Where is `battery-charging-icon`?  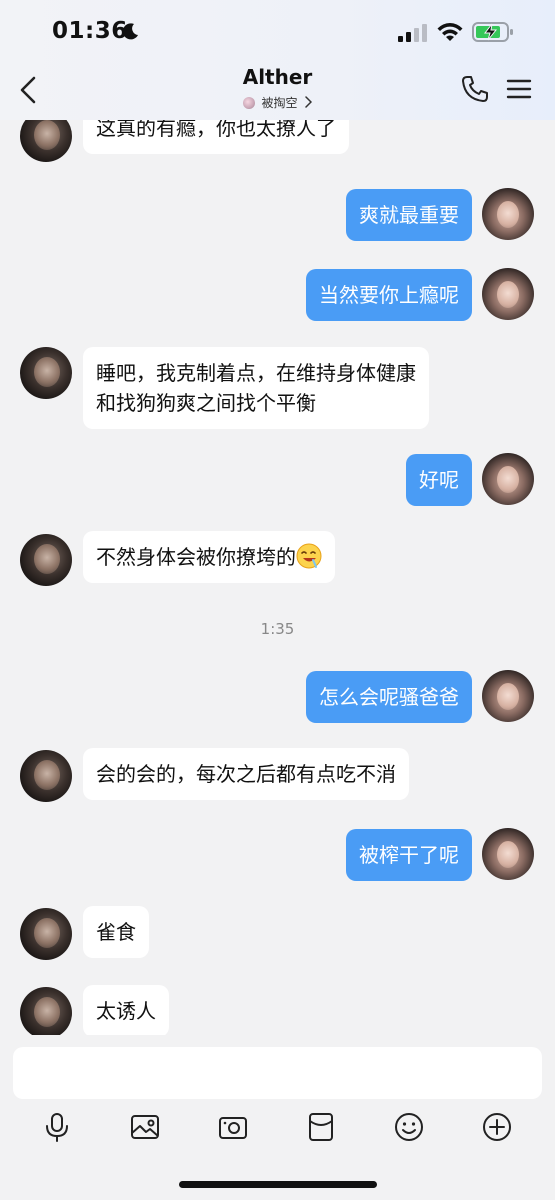
battery-charging-icon is located at coordinates (492, 32).